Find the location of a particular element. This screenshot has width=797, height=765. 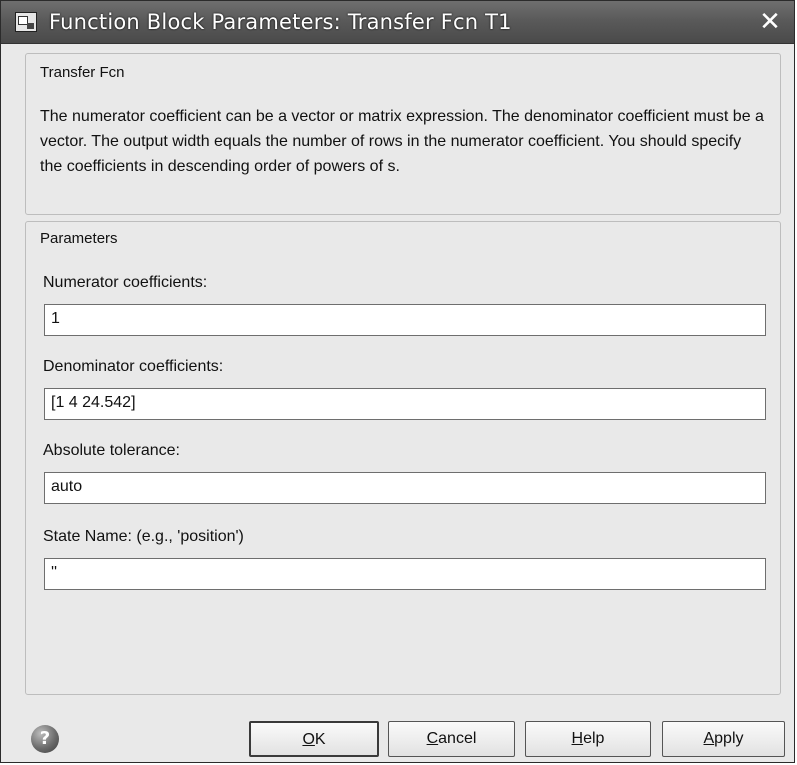

cancel-button-label-rest: ancel is located at coordinates (457, 738).